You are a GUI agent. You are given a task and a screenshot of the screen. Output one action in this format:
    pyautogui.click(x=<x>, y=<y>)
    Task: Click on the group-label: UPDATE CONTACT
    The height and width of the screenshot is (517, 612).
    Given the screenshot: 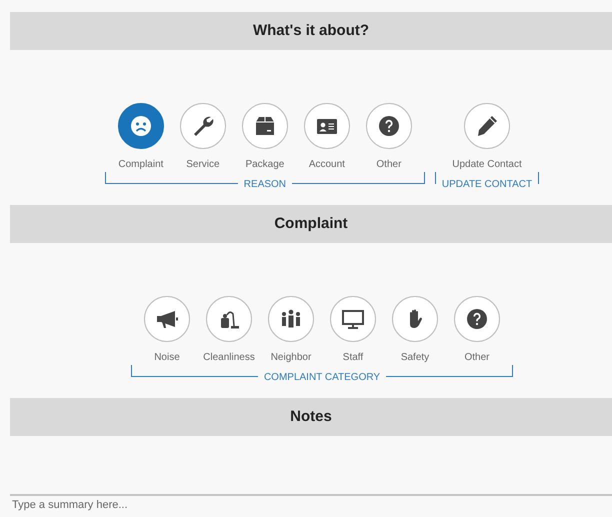 What is the action you would take?
    pyautogui.click(x=487, y=185)
    